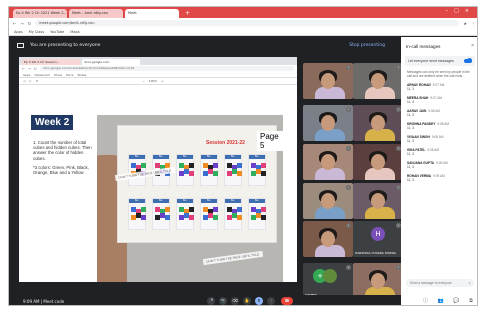  I want to click on chat-message: KRISHNA PANDEY 9:08 AM 11, 3, so click(440, 126).